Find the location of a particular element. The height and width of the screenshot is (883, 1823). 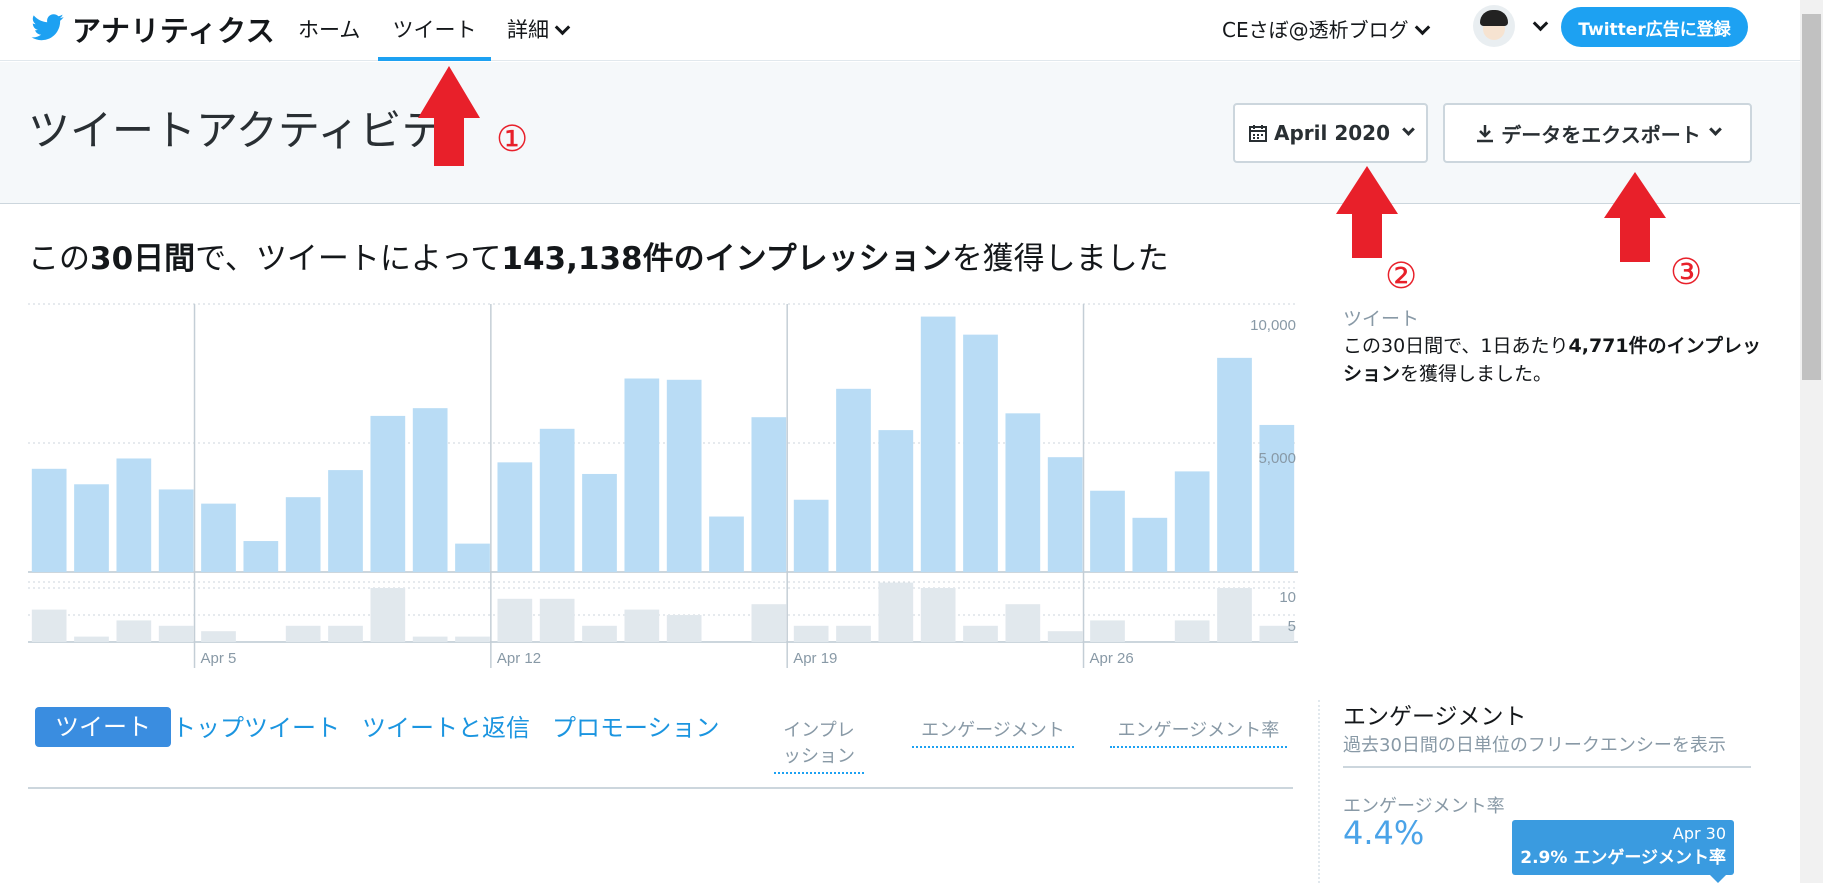

summary-text: で、ツイートによって is located at coordinates (348, 259).